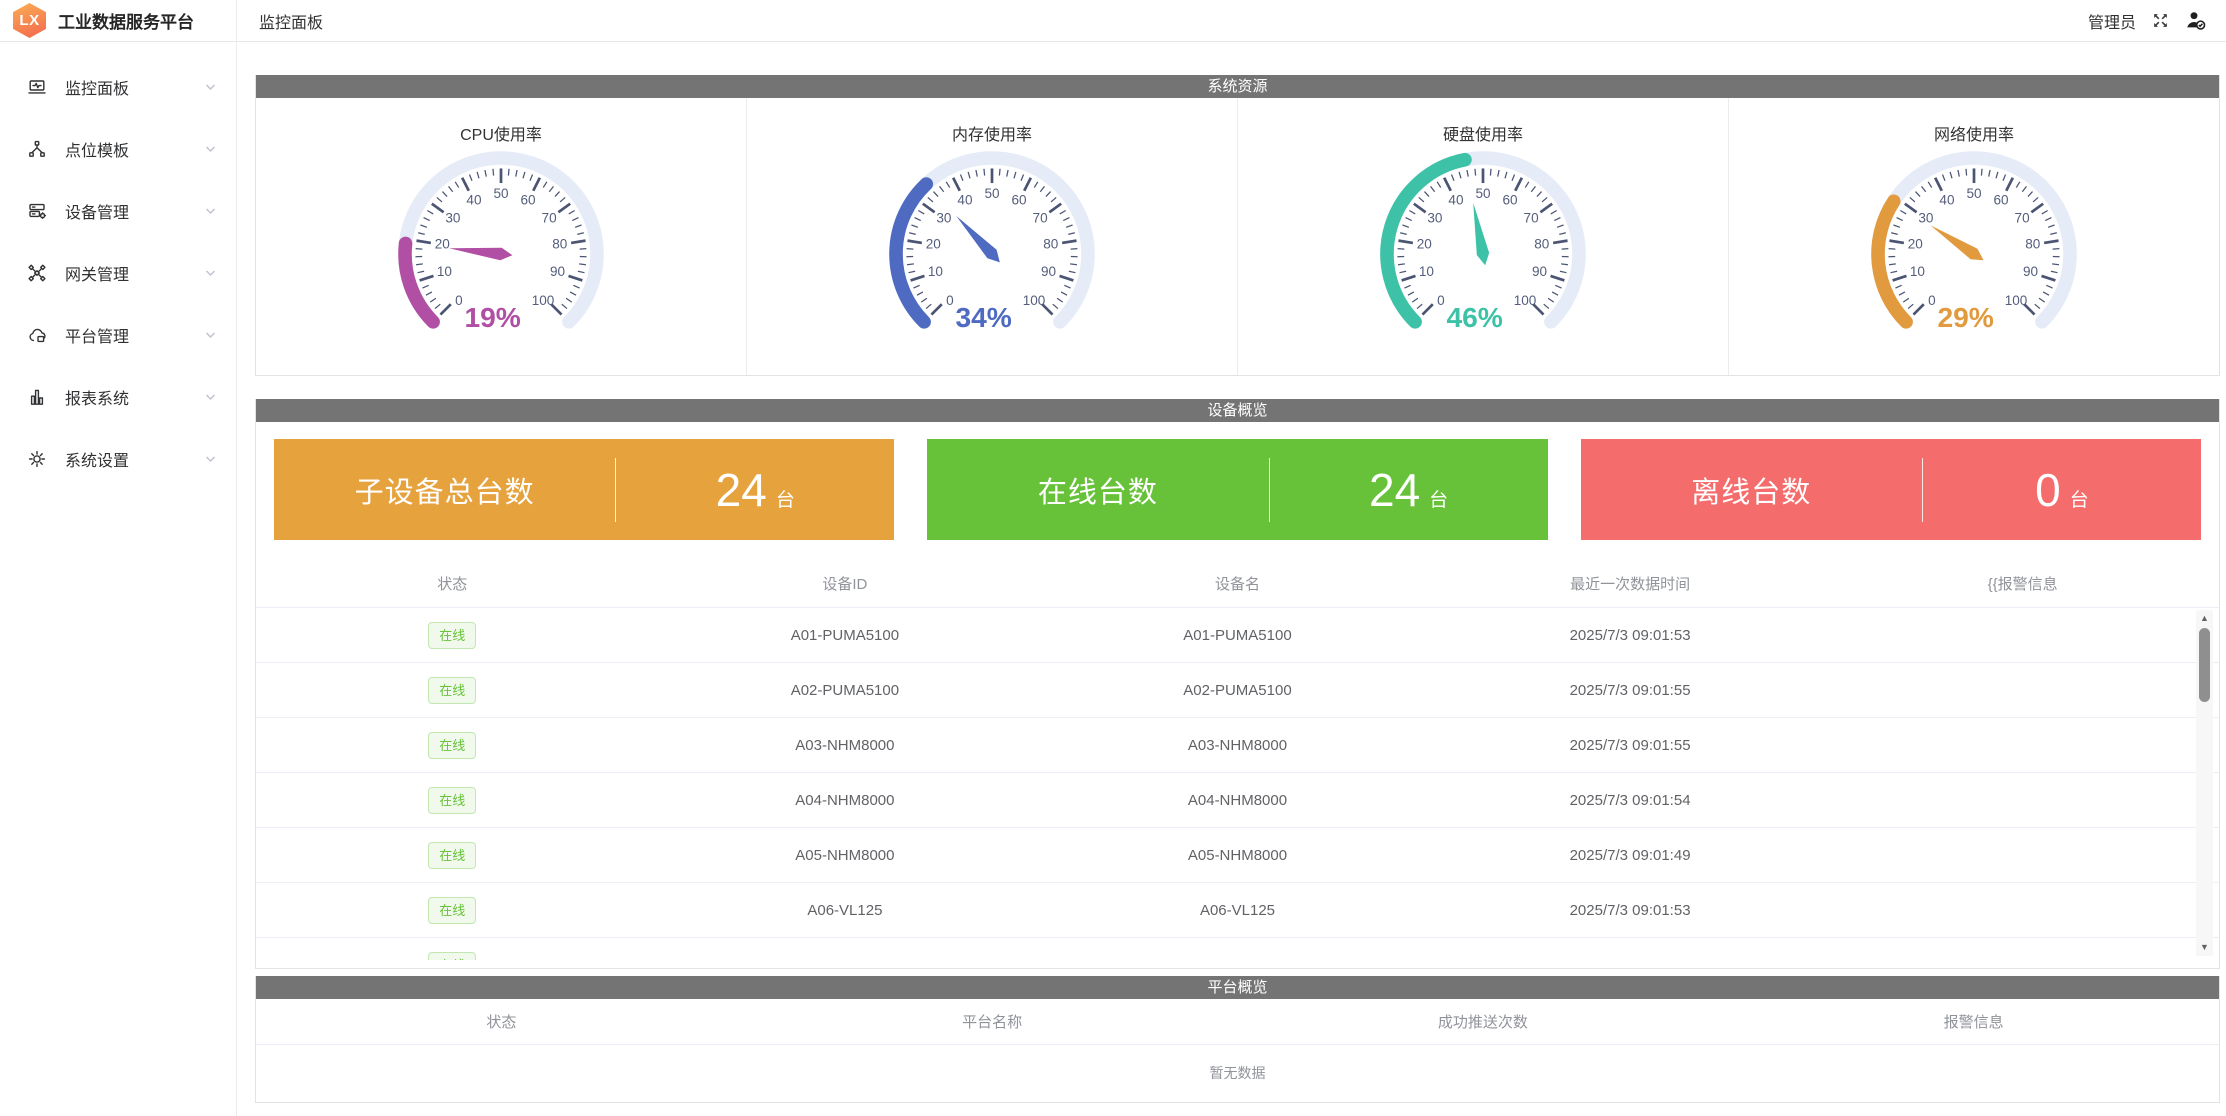 The height and width of the screenshot is (1116, 2226). I want to click on scrollbar-up-button: ▲, so click(2204, 618).